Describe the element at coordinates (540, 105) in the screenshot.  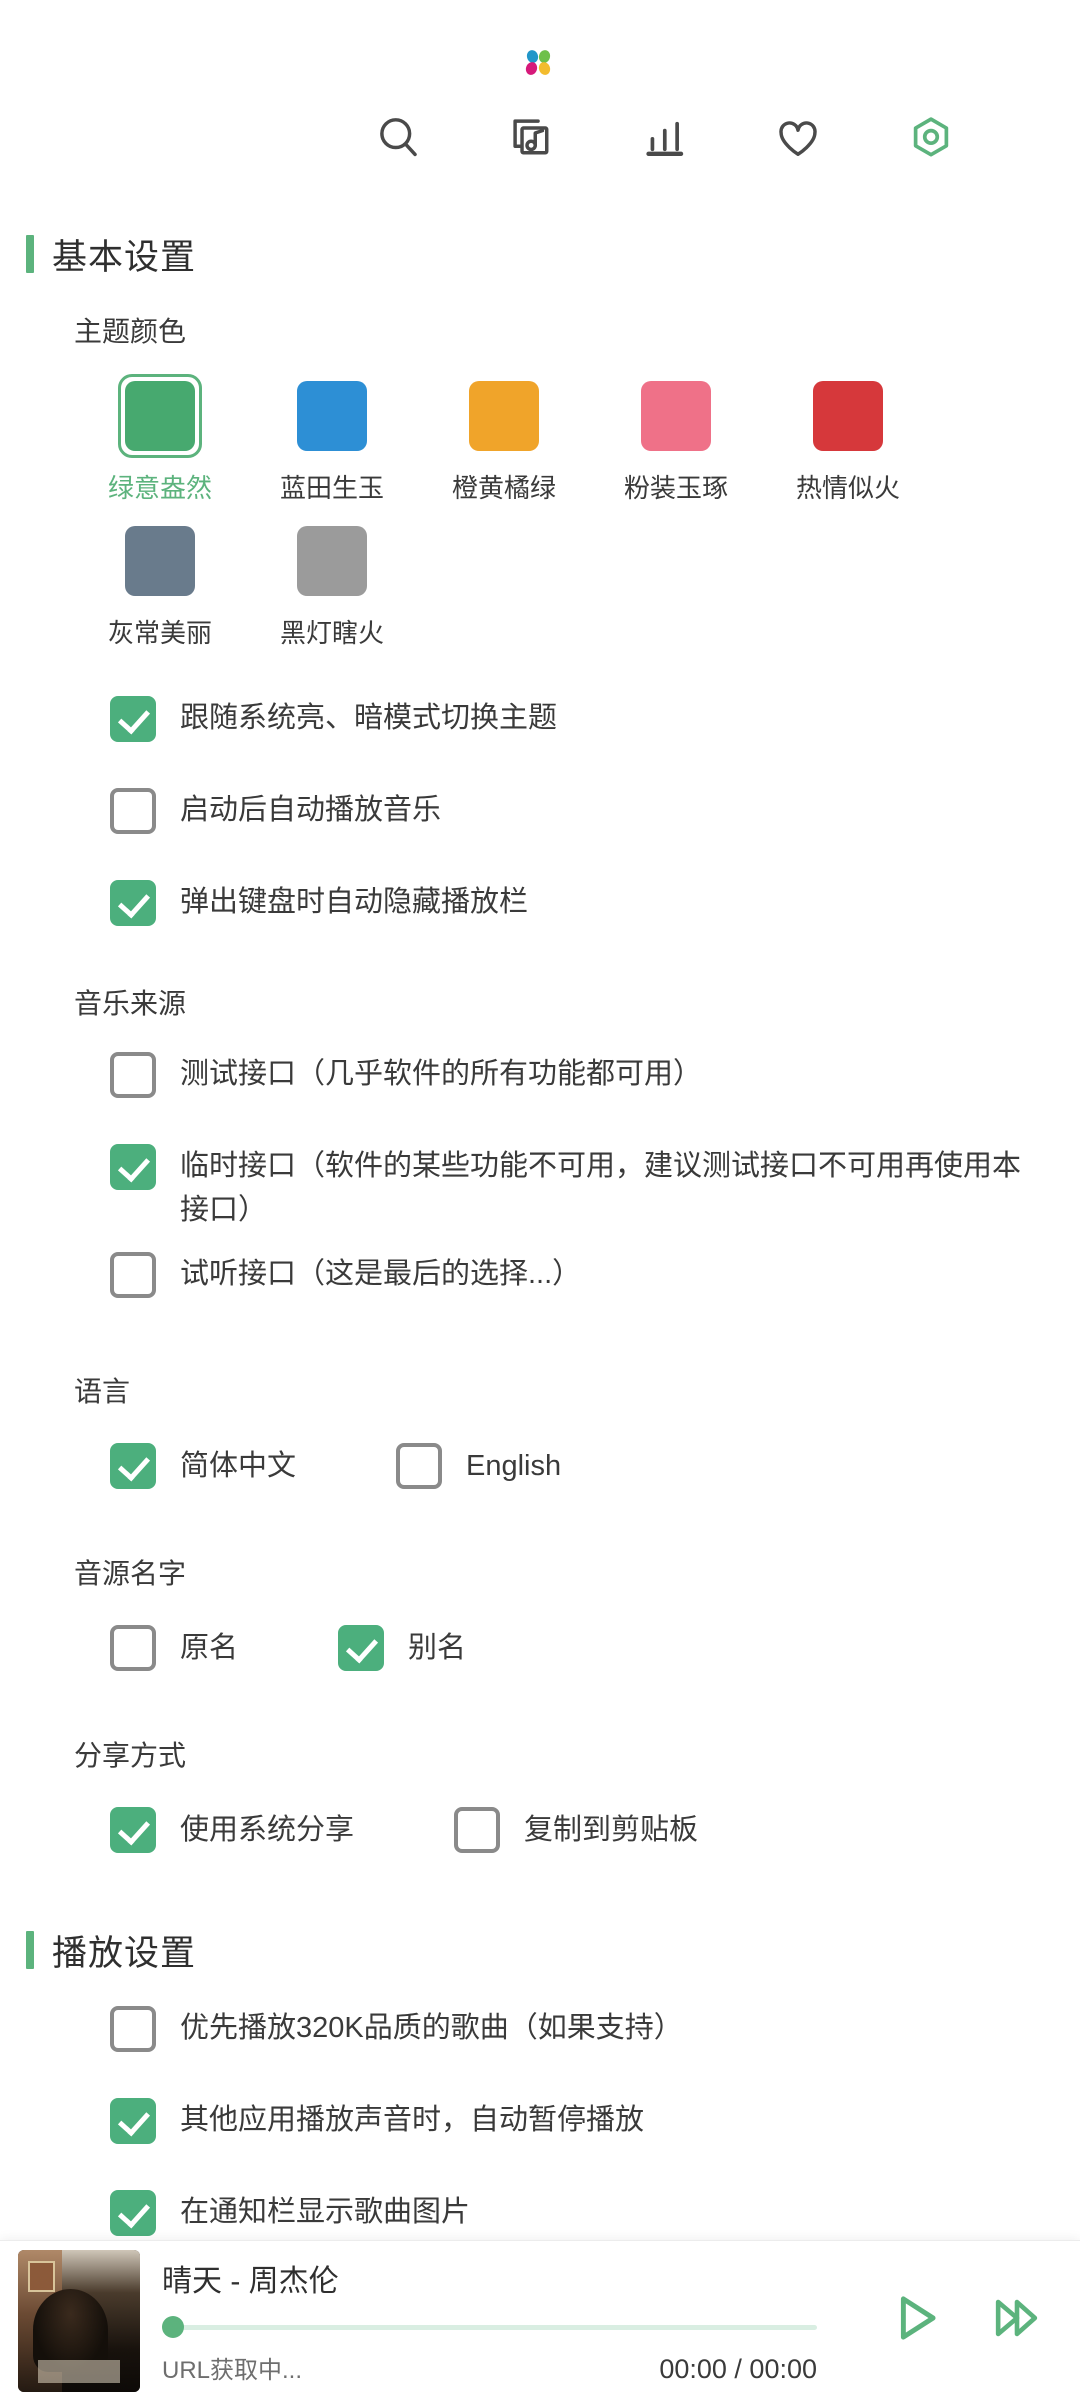
I see `top-bar` at that location.